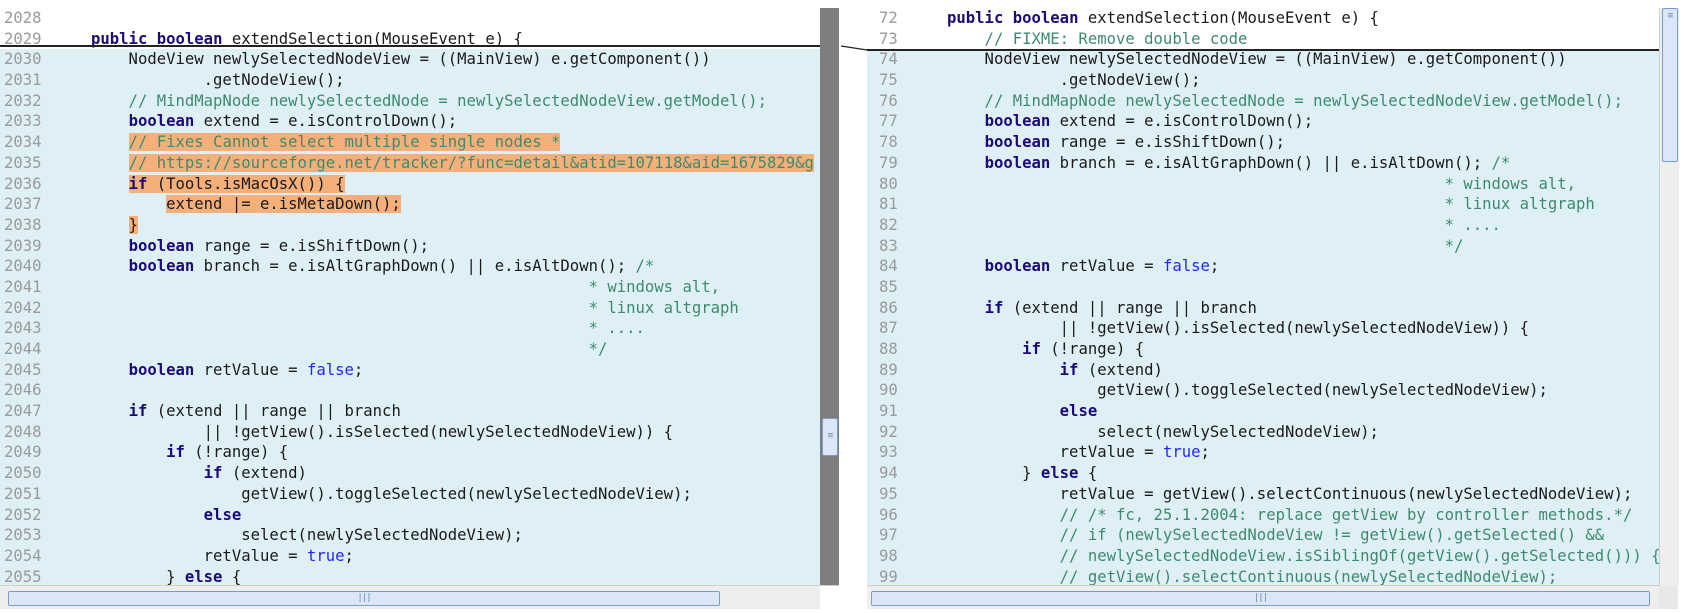 The height and width of the screenshot is (613, 1684). I want to click on code-text: boolean retValue = false;, so click(1083, 266).